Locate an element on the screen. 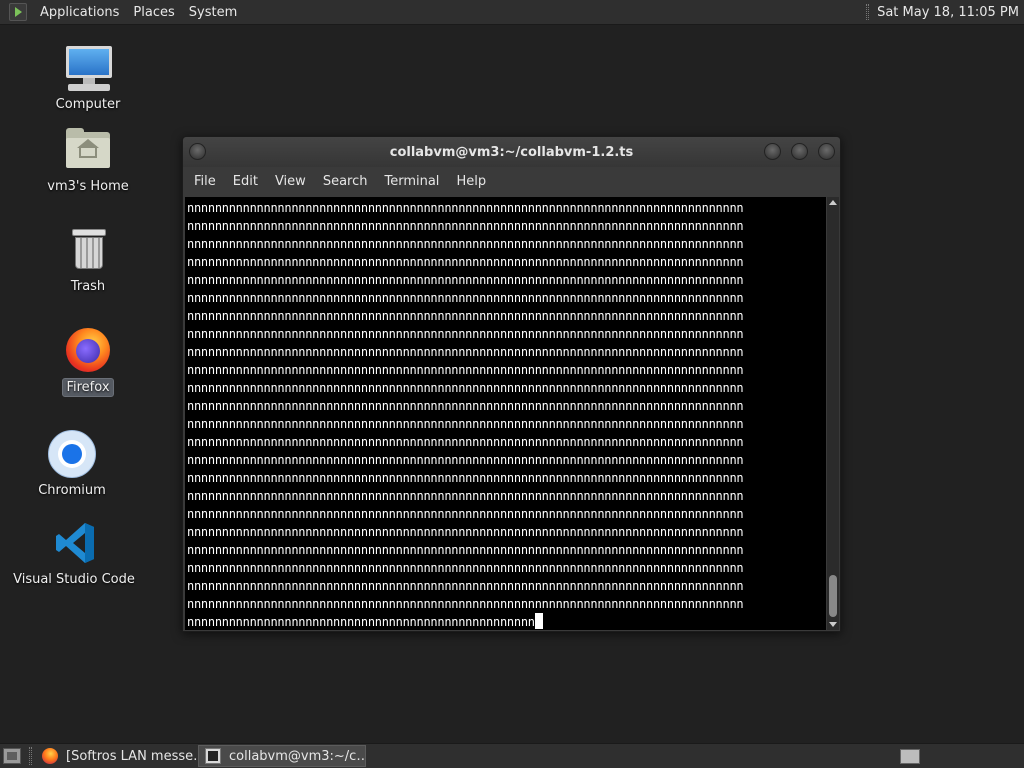 The height and width of the screenshot is (768, 1024). taskbar-separator is located at coordinates (30, 756).